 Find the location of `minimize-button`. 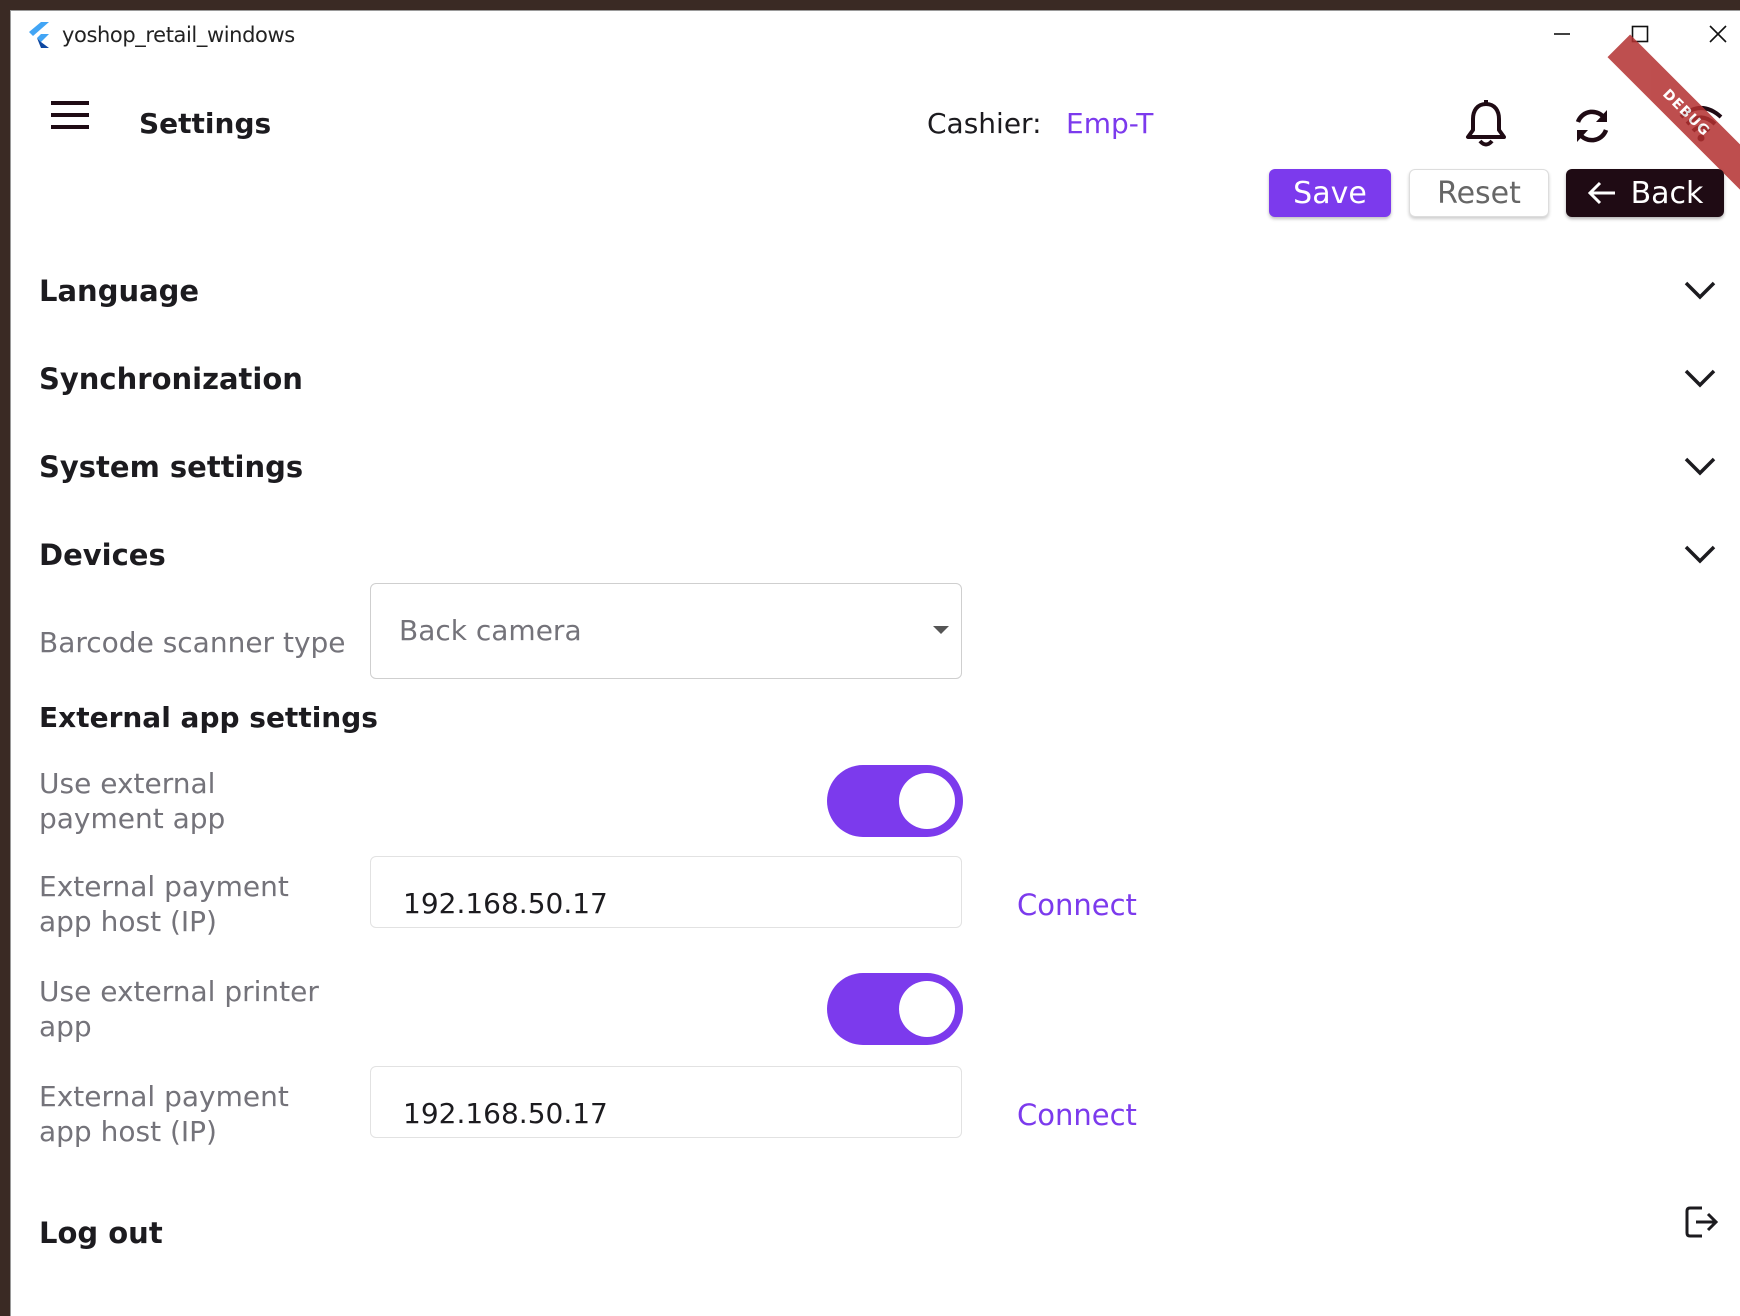

minimize-button is located at coordinates (1562, 34).